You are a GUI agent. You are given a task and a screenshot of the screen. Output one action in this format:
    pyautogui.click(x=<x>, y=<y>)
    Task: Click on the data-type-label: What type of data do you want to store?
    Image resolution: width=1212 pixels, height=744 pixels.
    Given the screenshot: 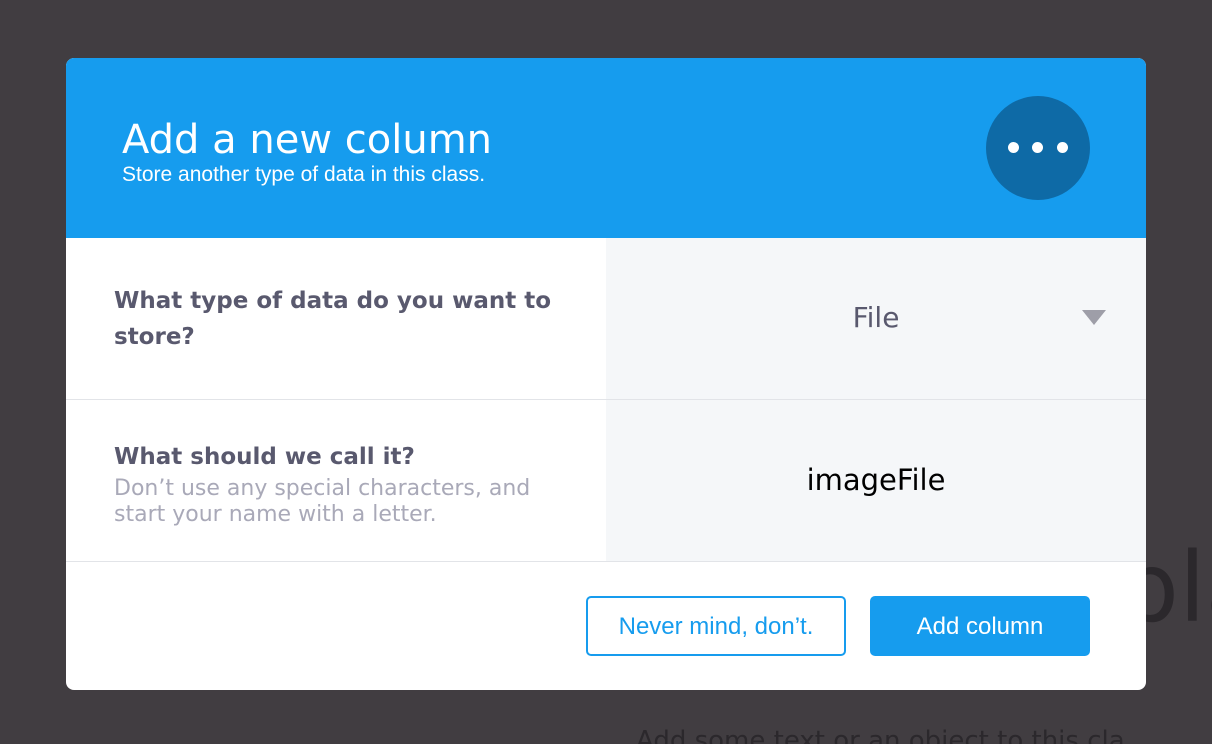 What is the action you would take?
    pyautogui.click(x=333, y=319)
    